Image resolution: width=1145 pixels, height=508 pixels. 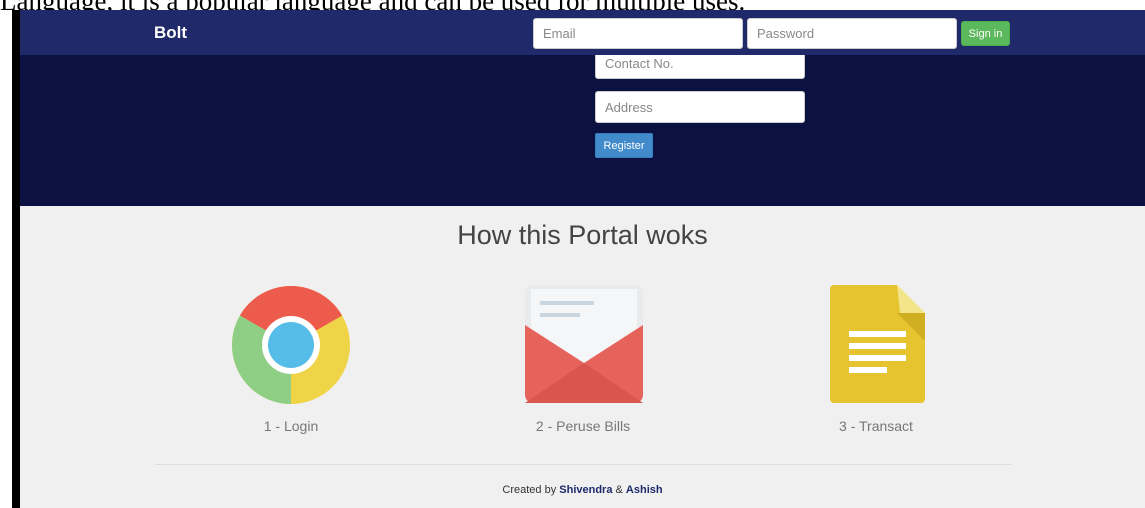 I want to click on address-field, so click(x=700, y=107).